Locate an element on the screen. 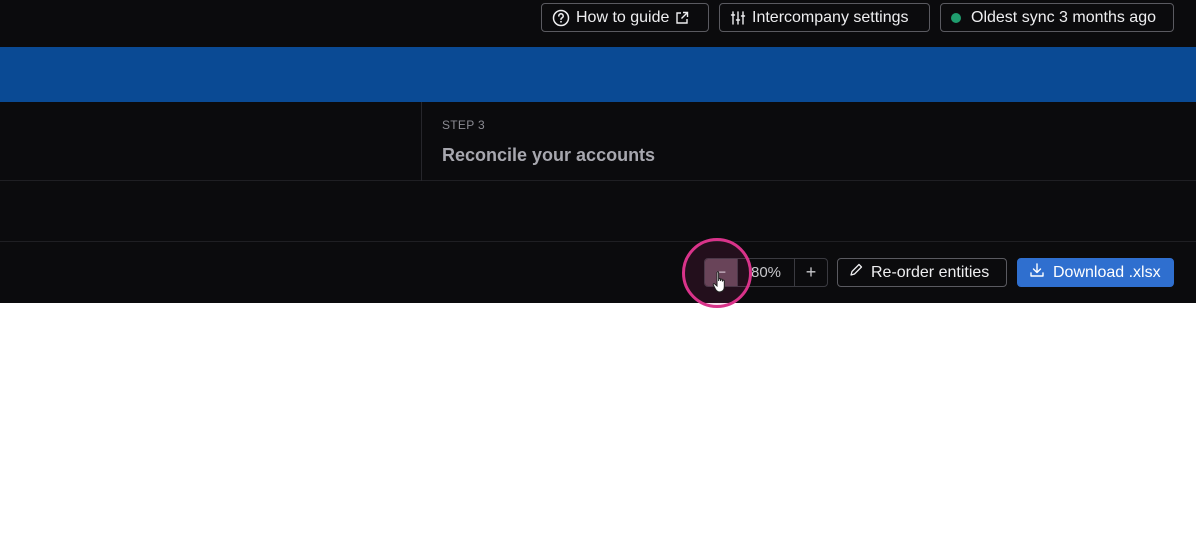  step-3-label: STEP 3 is located at coordinates (463, 125).